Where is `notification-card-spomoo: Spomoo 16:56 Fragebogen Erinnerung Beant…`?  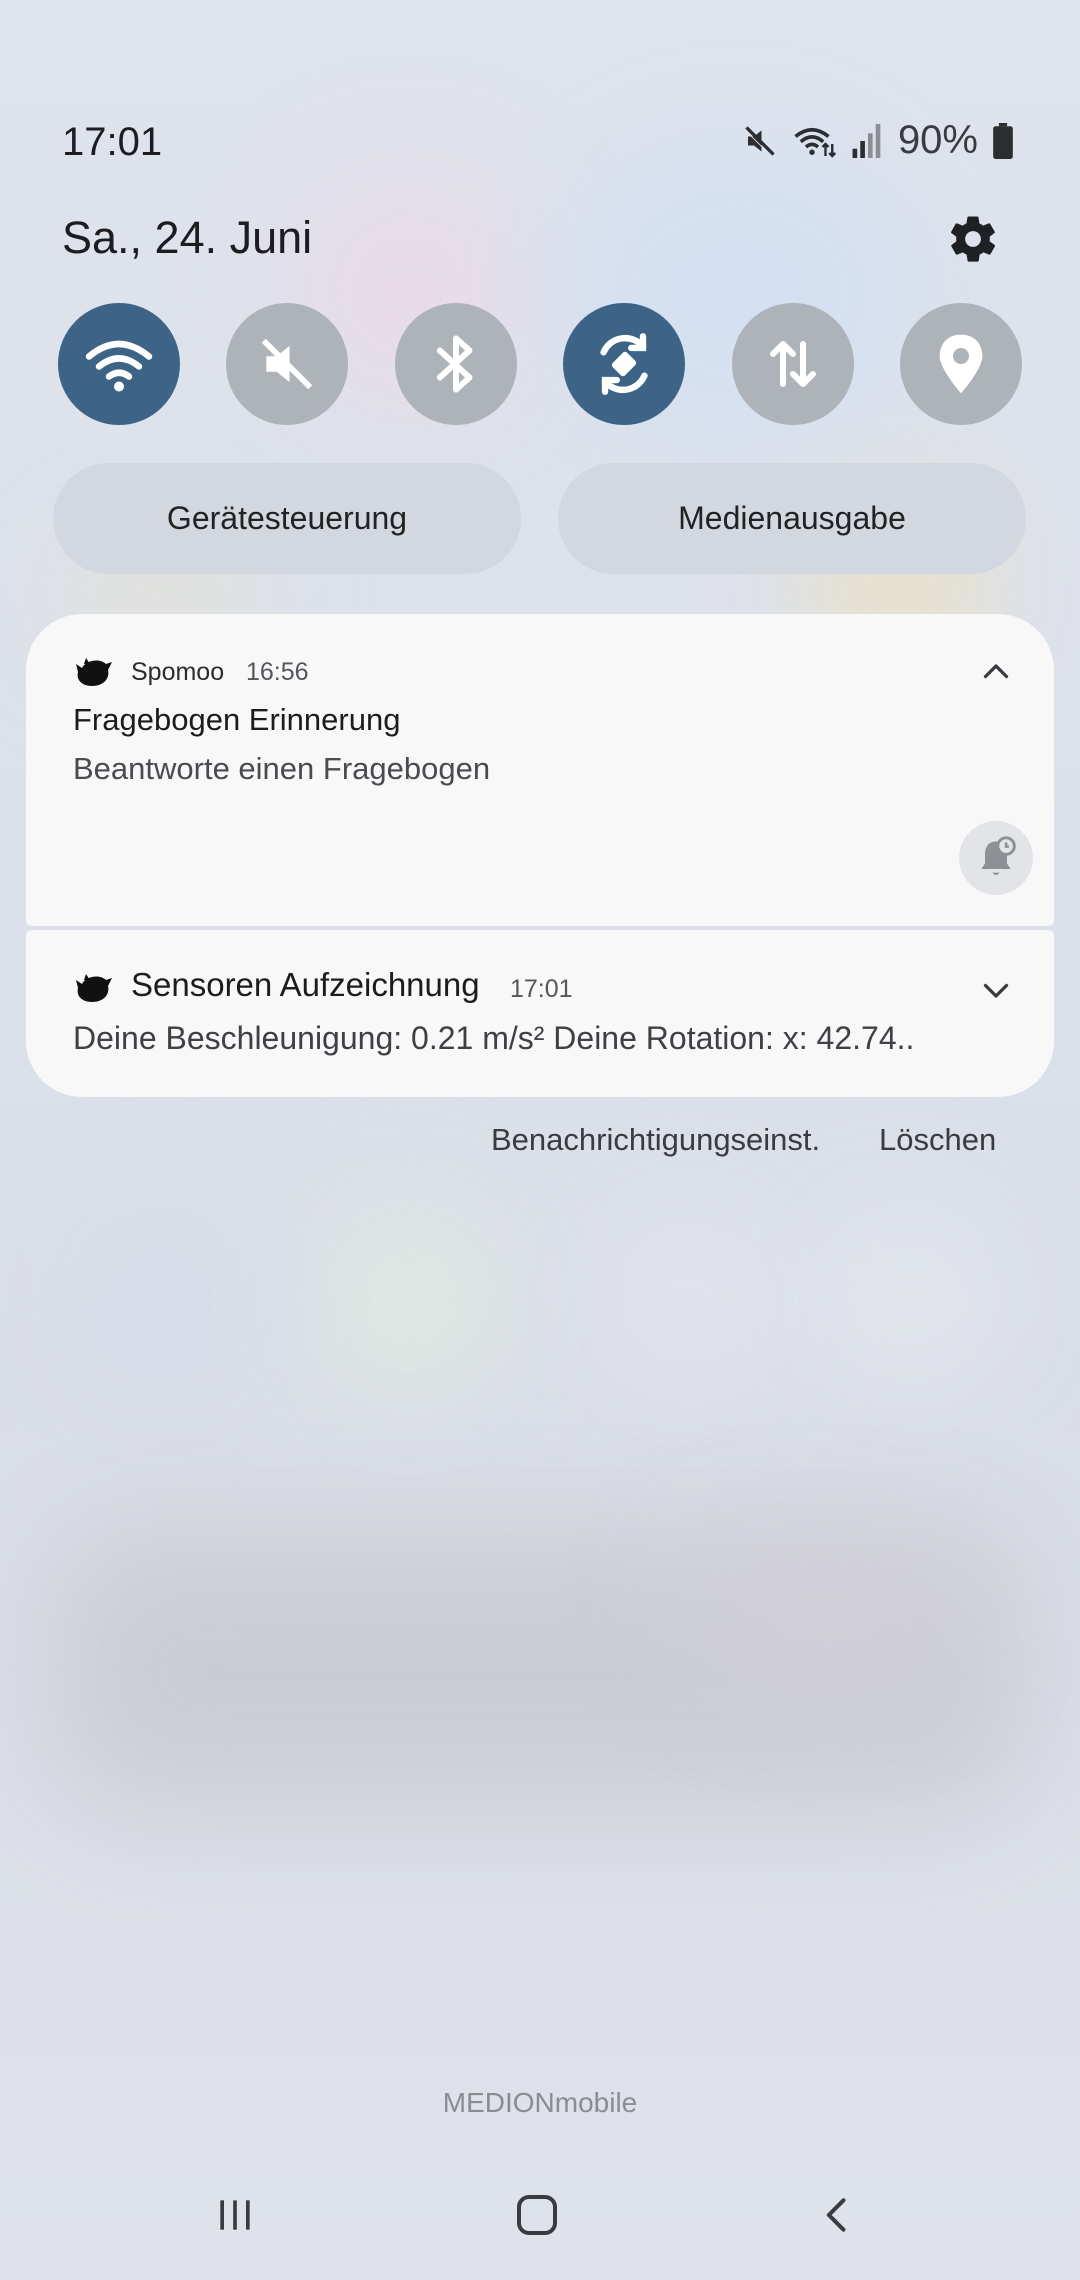
notification-card-spomoo: Spomoo 16:56 Fragebogen Erinnerung Beant… is located at coordinates (540, 770).